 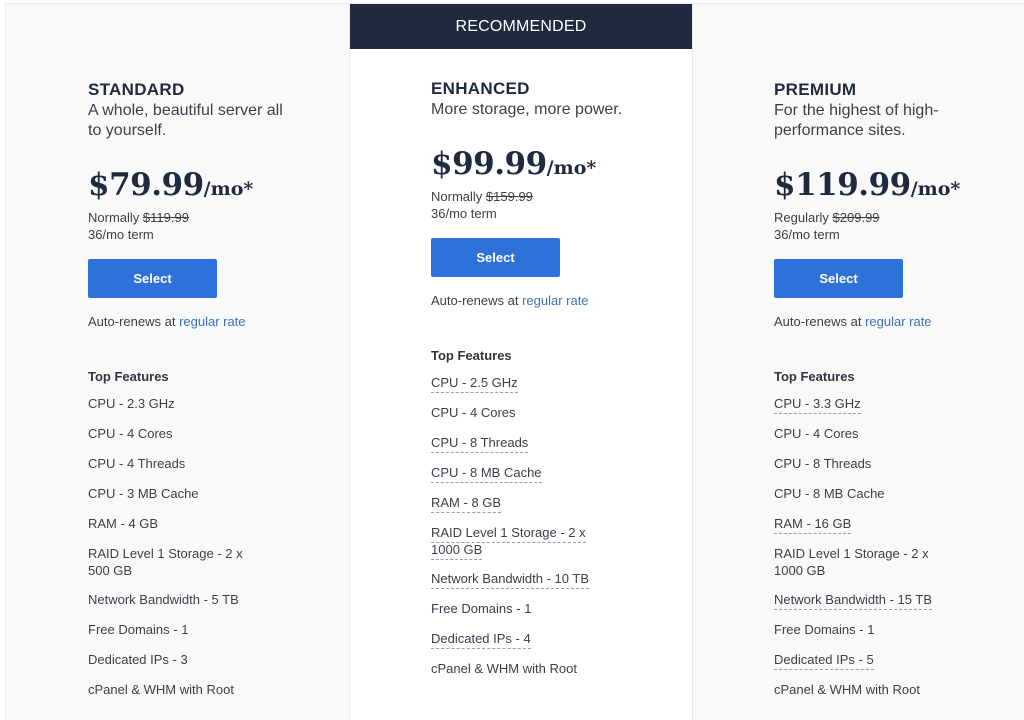 What do you see at coordinates (853, 601) in the screenshot?
I see `feature-tooltip-trigger: Network Bandwidth - 15 TB` at bounding box center [853, 601].